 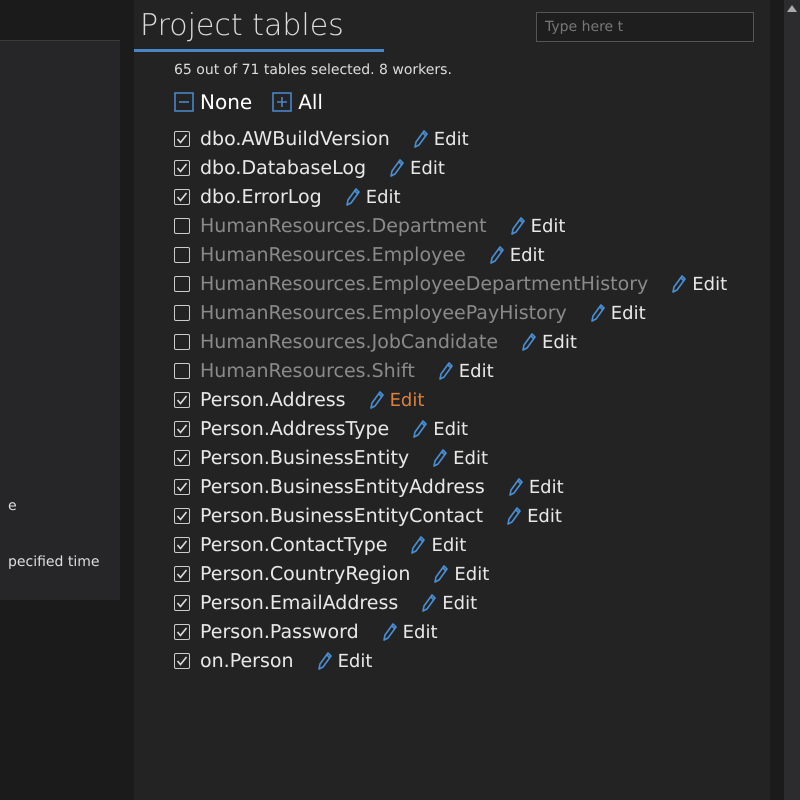 What do you see at coordinates (294, 545) in the screenshot?
I see `table-name: Person.ContactType` at bounding box center [294, 545].